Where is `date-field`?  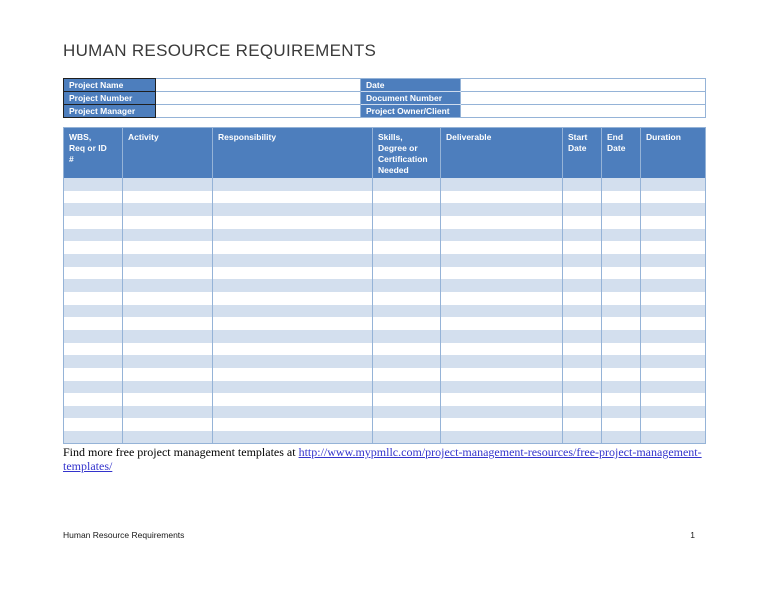 date-field is located at coordinates (583, 85).